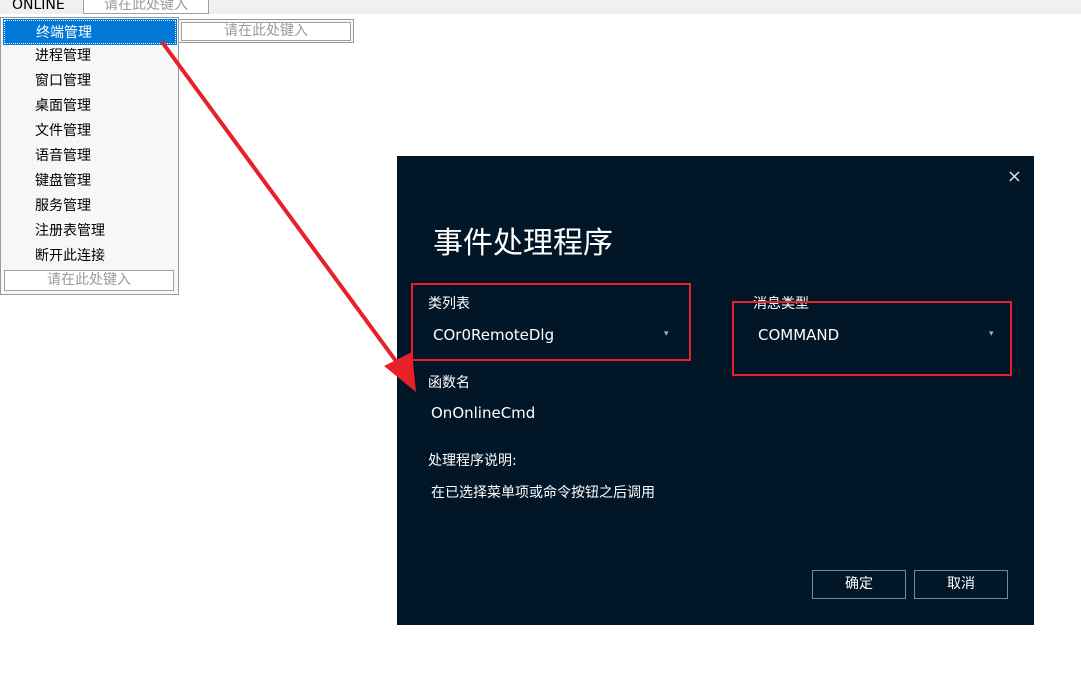  Describe the element at coordinates (400, 372) in the screenshot. I see `arrow-head` at that location.